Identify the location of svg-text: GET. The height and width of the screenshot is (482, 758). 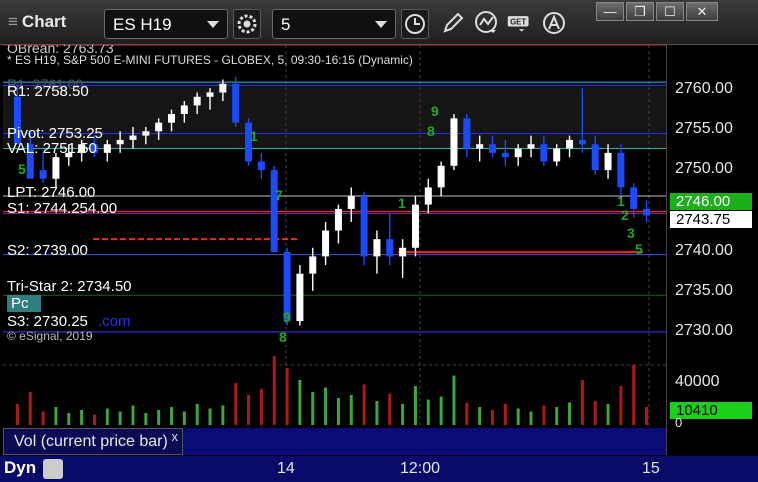
(518, 21).